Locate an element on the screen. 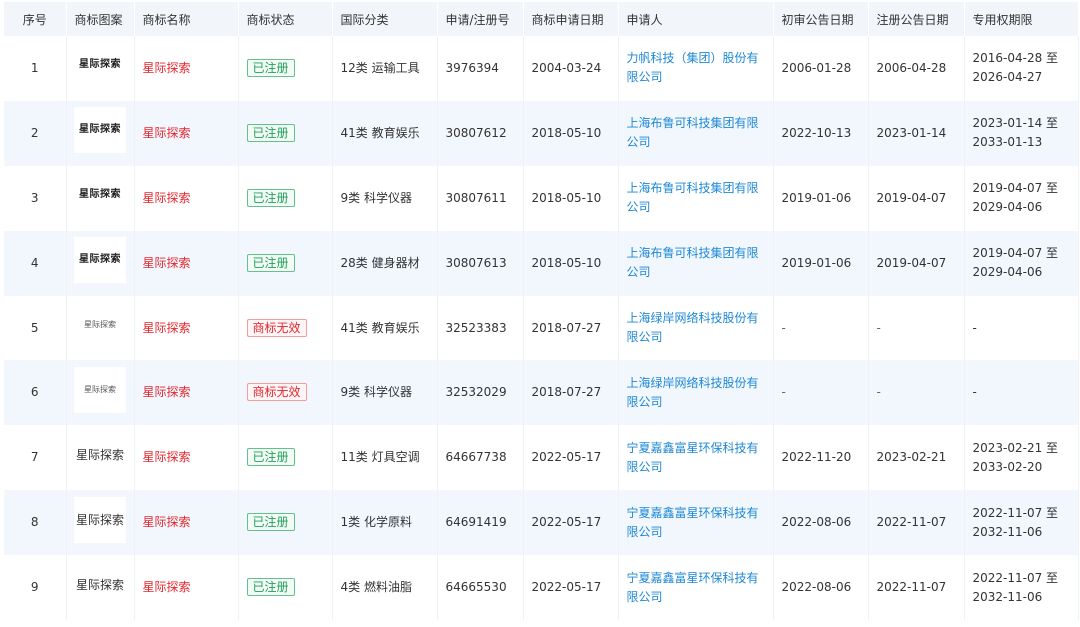 The width and height of the screenshot is (1080, 627). column-header-reg-date: 注册公告日期 is located at coordinates (916, 19).